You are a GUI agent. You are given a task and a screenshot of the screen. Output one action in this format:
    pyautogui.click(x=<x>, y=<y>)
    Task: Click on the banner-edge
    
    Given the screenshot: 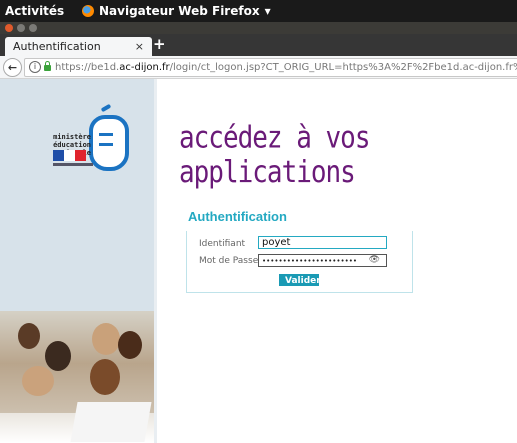 What is the action you would take?
    pyautogui.click(x=155, y=261)
    